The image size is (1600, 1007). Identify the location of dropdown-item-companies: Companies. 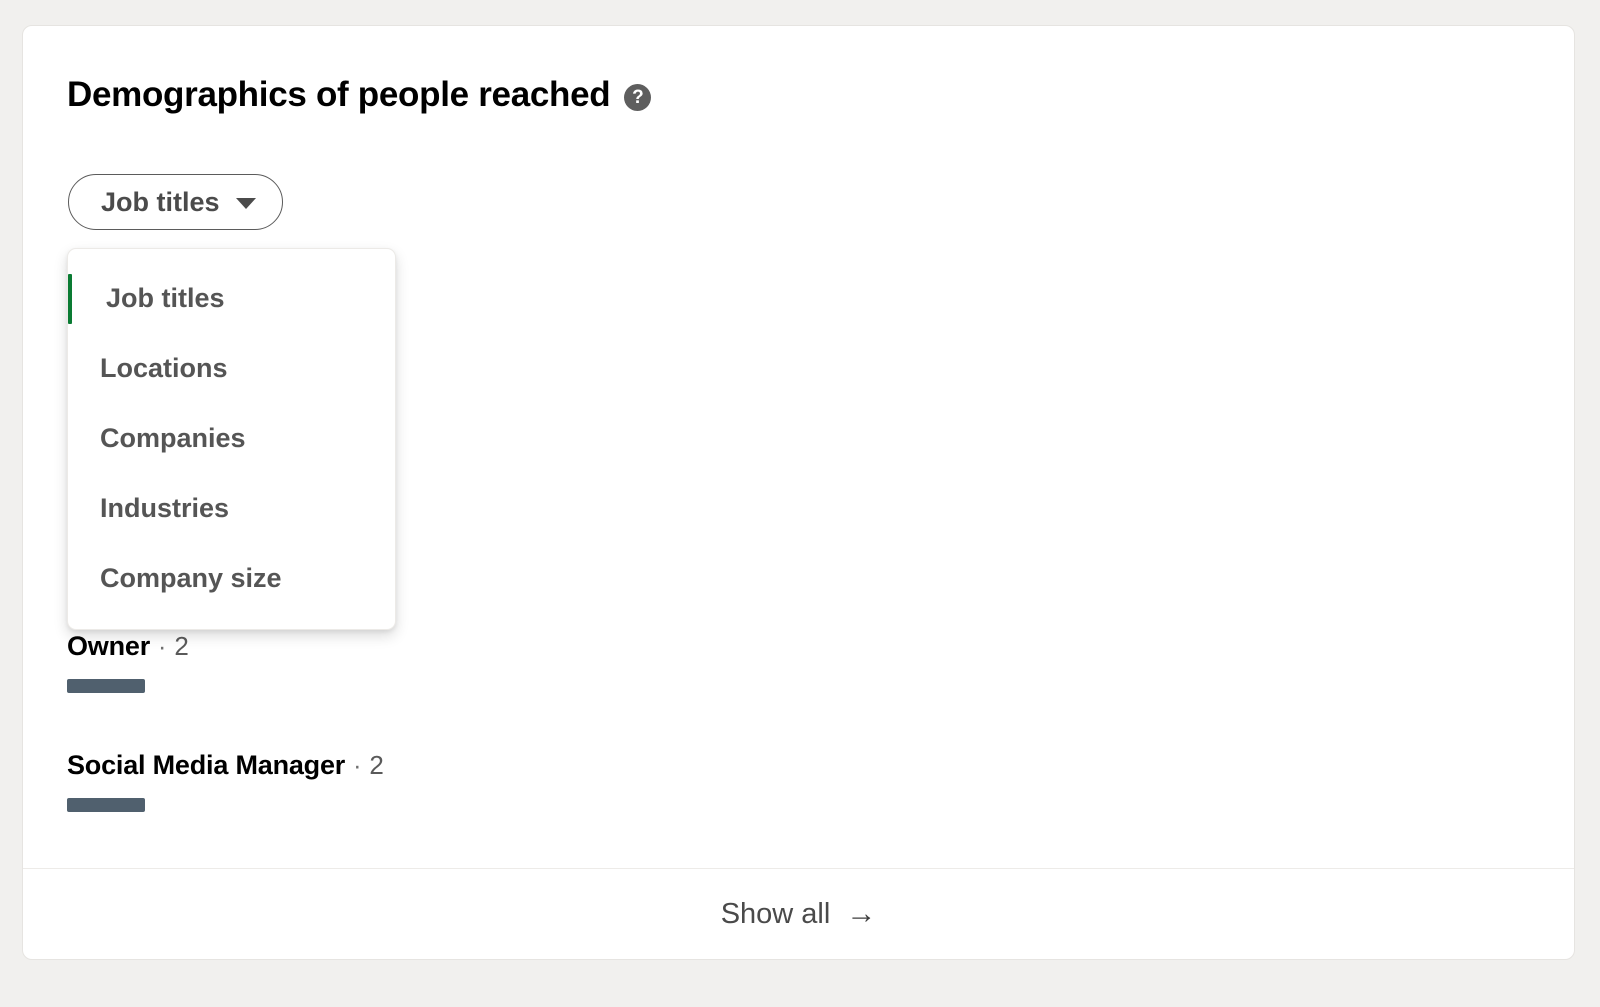
(231, 438).